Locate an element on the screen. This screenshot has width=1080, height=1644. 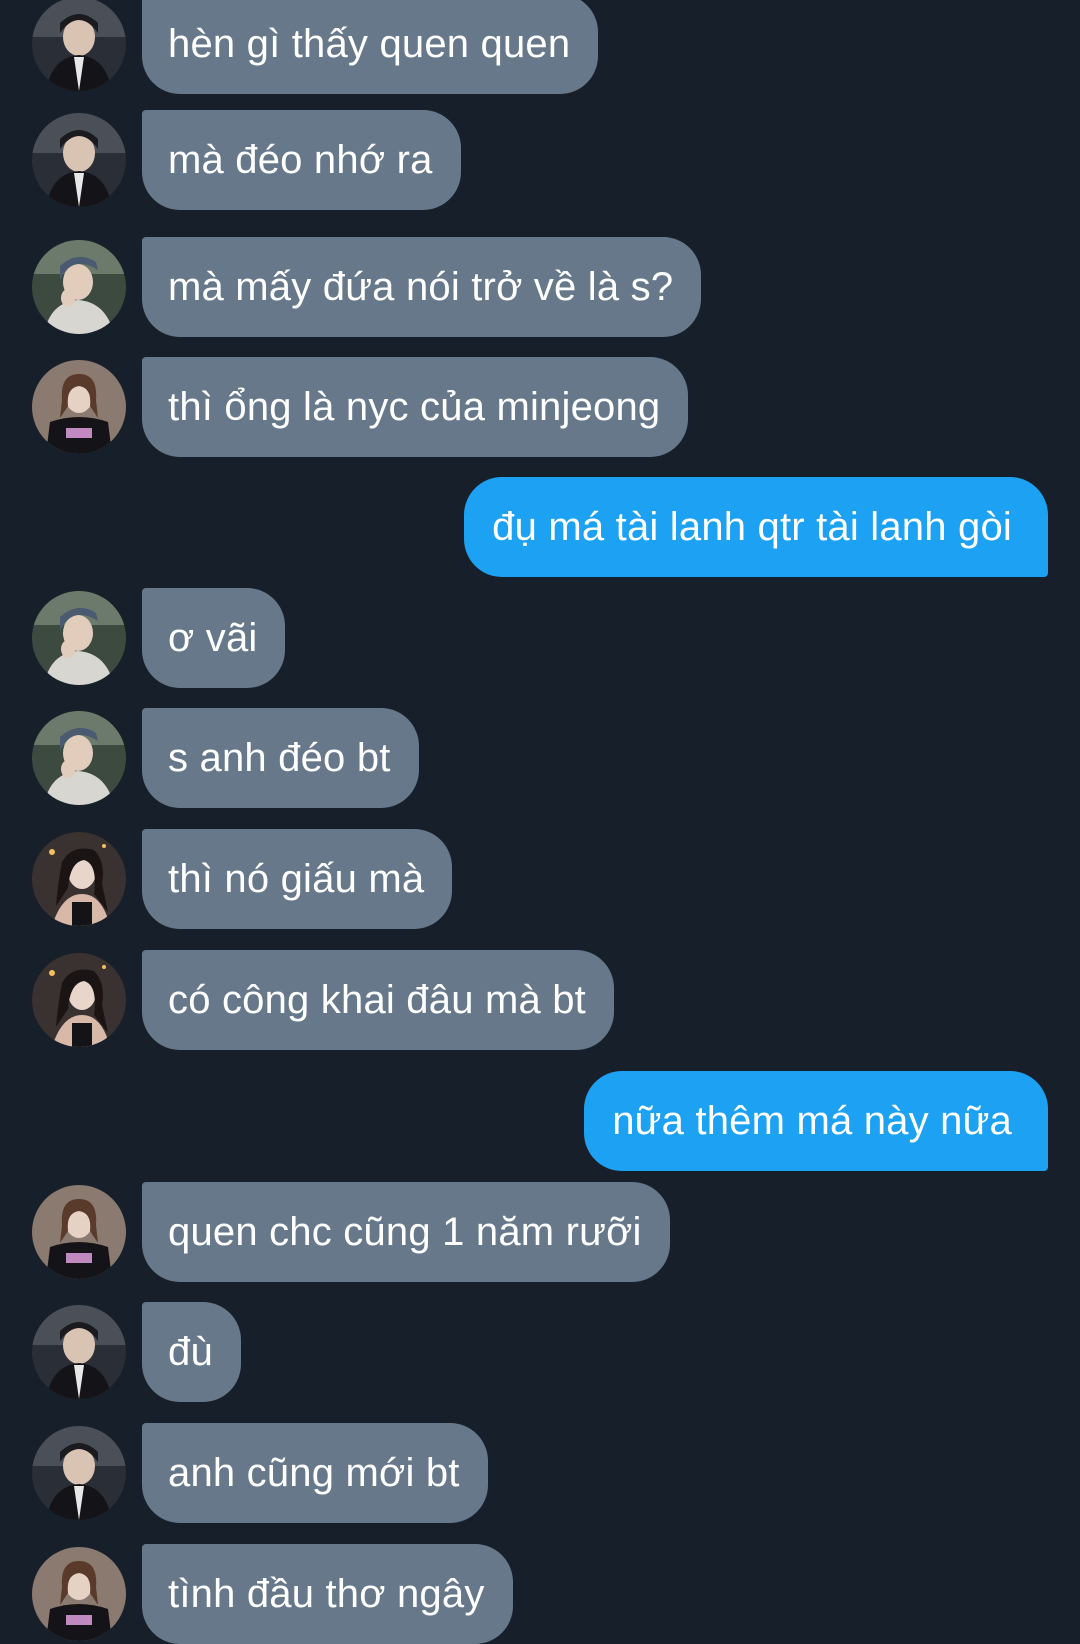
message-bubble: anh cũng mới bt is located at coordinates (315, 1473).